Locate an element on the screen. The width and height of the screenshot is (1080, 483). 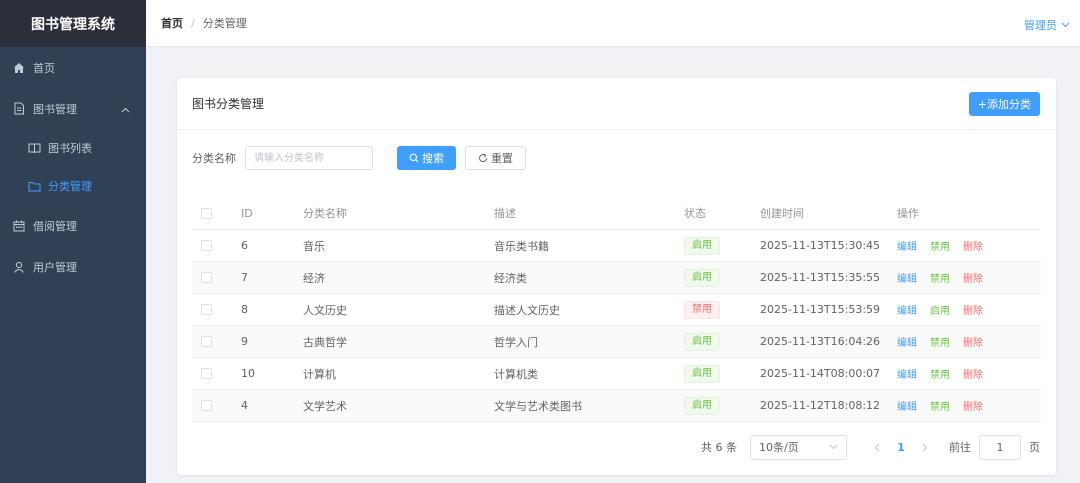
column-header: 分类名称 is located at coordinates (325, 213).